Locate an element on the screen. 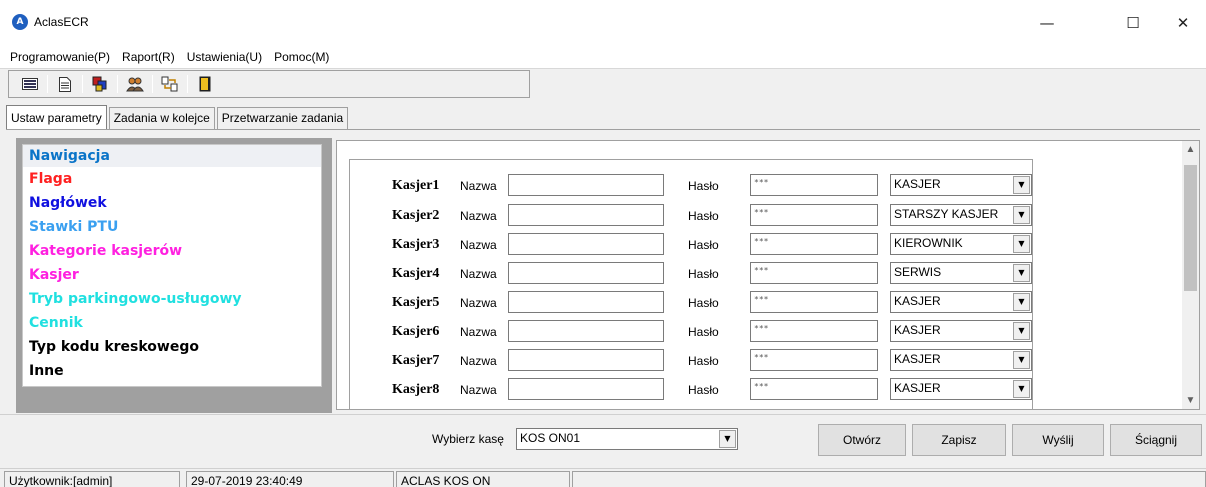 The height and width of the screenshot is (487, 1206). menu-ustawienia: Ustawienia(U) is located at coordinates (224, 57).